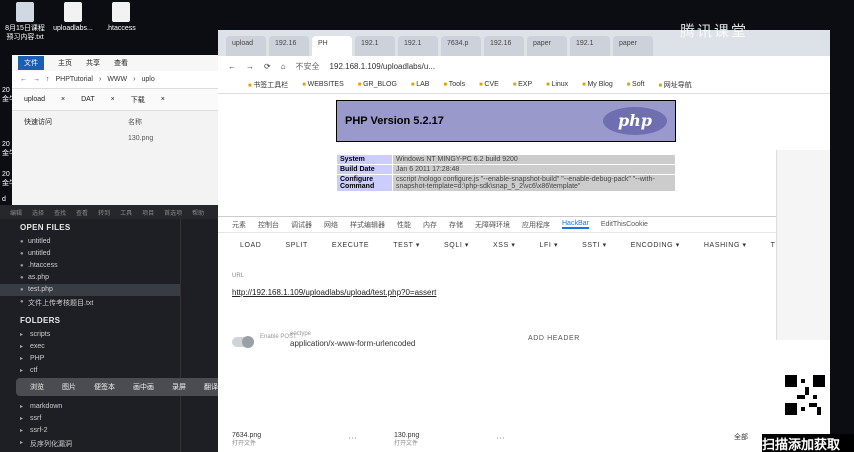 This screenshot has height=452, width=854. Describe the element at coordinates (575, 224) in the screenshot. I see `devtools-tab-hackbar: HackBar` at that location.